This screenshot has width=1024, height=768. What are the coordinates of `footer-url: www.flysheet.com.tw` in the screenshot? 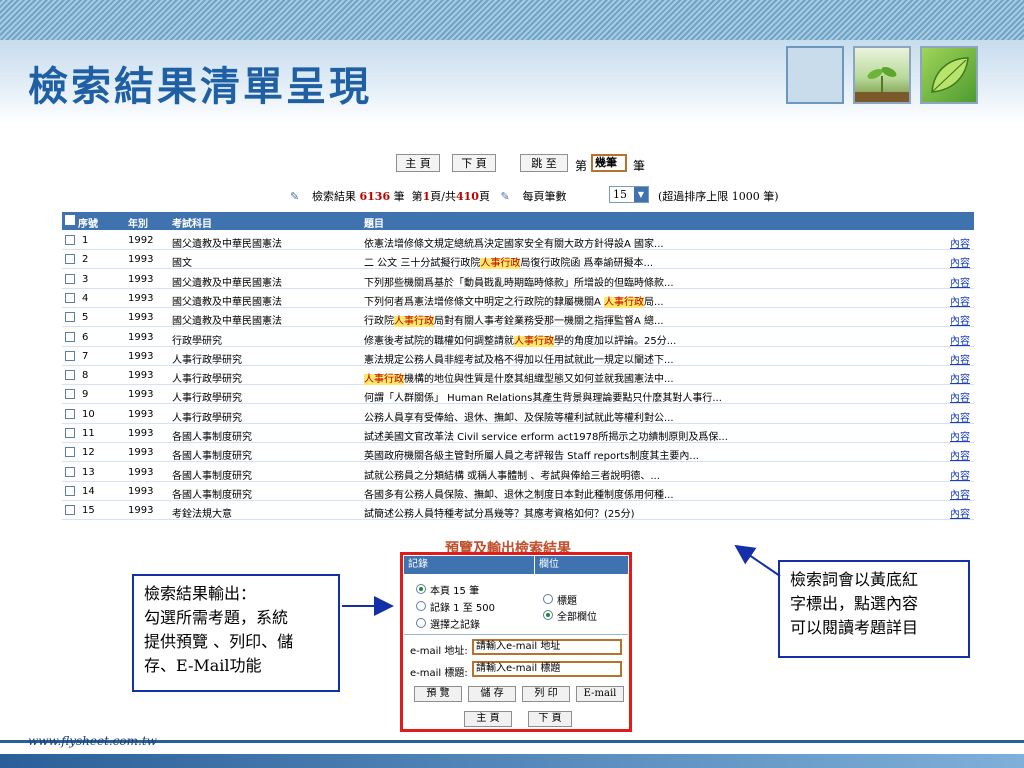 It's located at (92, 741).